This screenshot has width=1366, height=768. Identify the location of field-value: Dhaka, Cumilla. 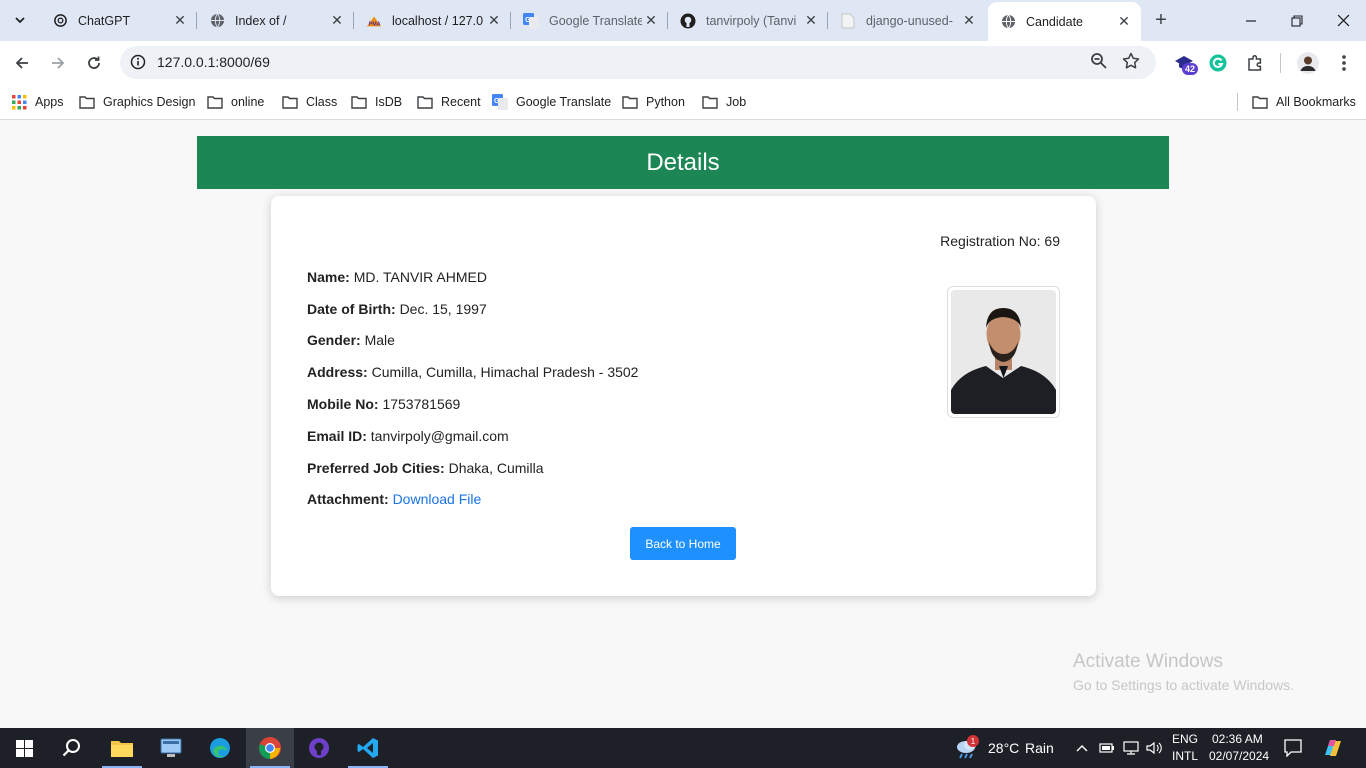
(496, 468).